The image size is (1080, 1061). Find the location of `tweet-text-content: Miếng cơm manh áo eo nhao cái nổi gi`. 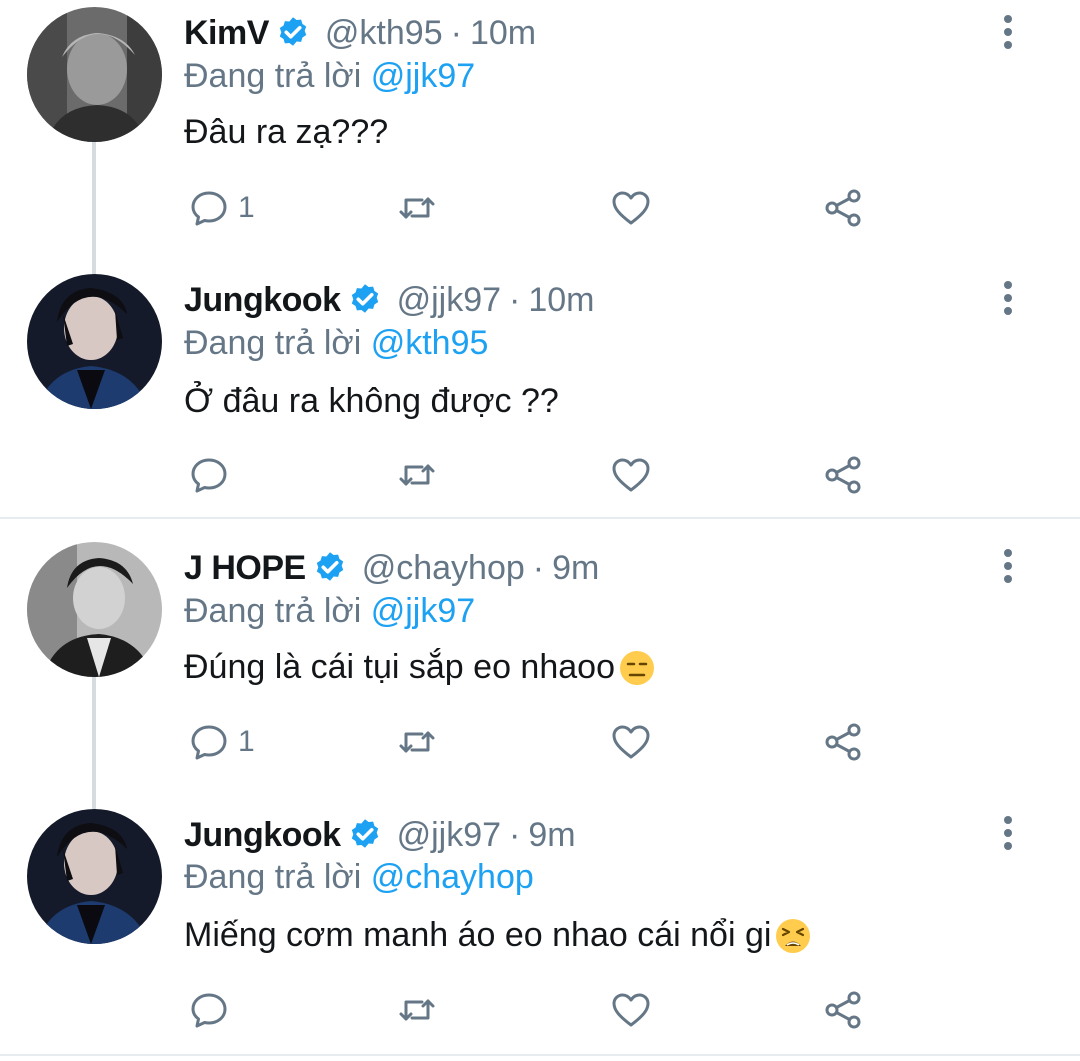

tweet-text-content: Miếng cơm manh áo eo nhao cái nổi gi is located at coordinates (478, 935).